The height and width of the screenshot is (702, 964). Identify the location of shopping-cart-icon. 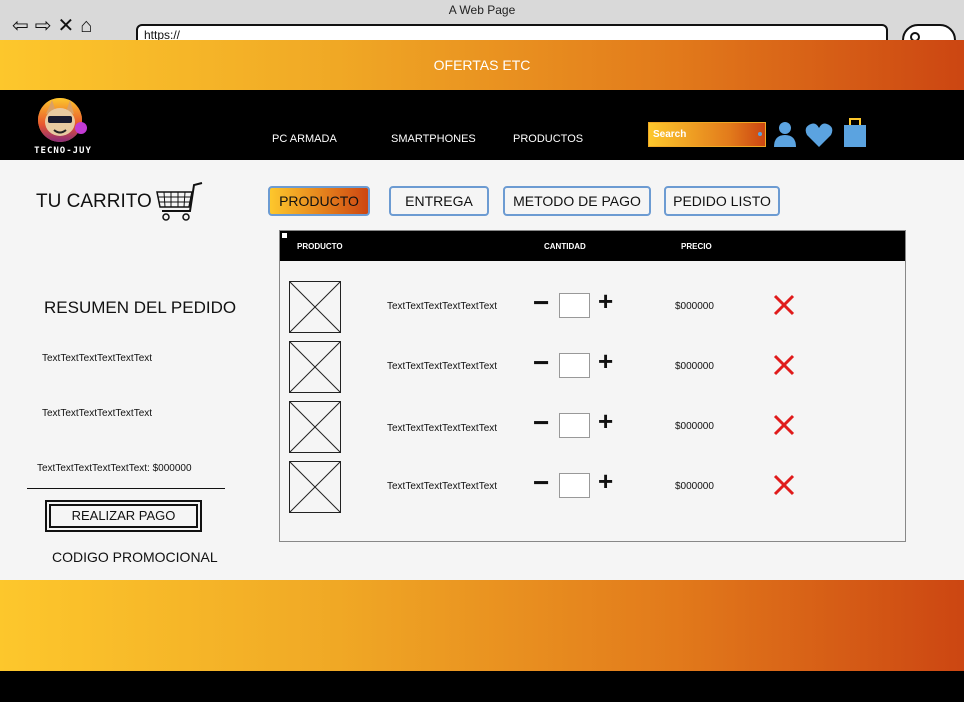
(179, 201).